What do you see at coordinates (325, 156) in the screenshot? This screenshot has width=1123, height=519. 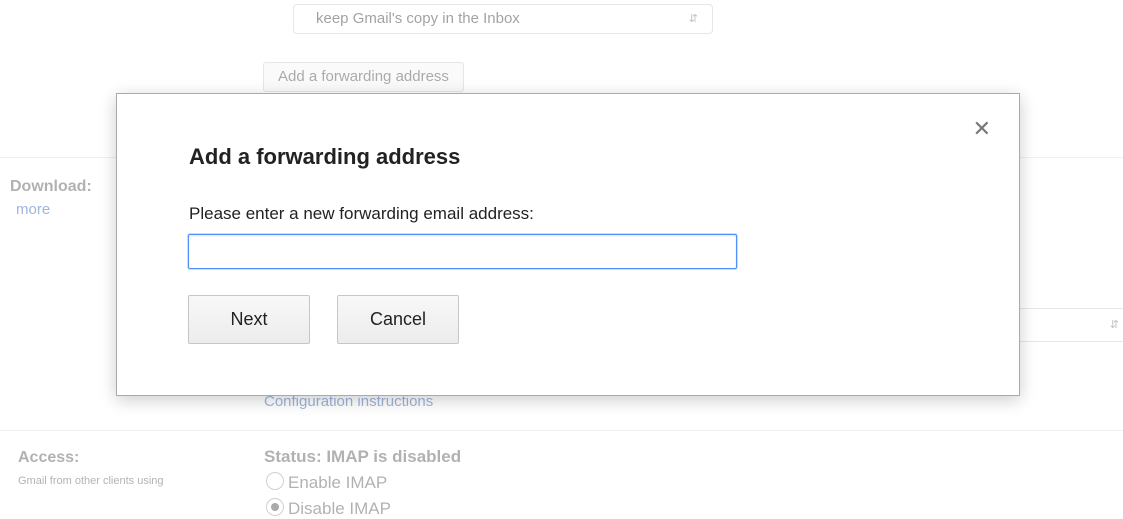 I see `dialog-title: Add a forwarding address` at bounding box center [325, 156].